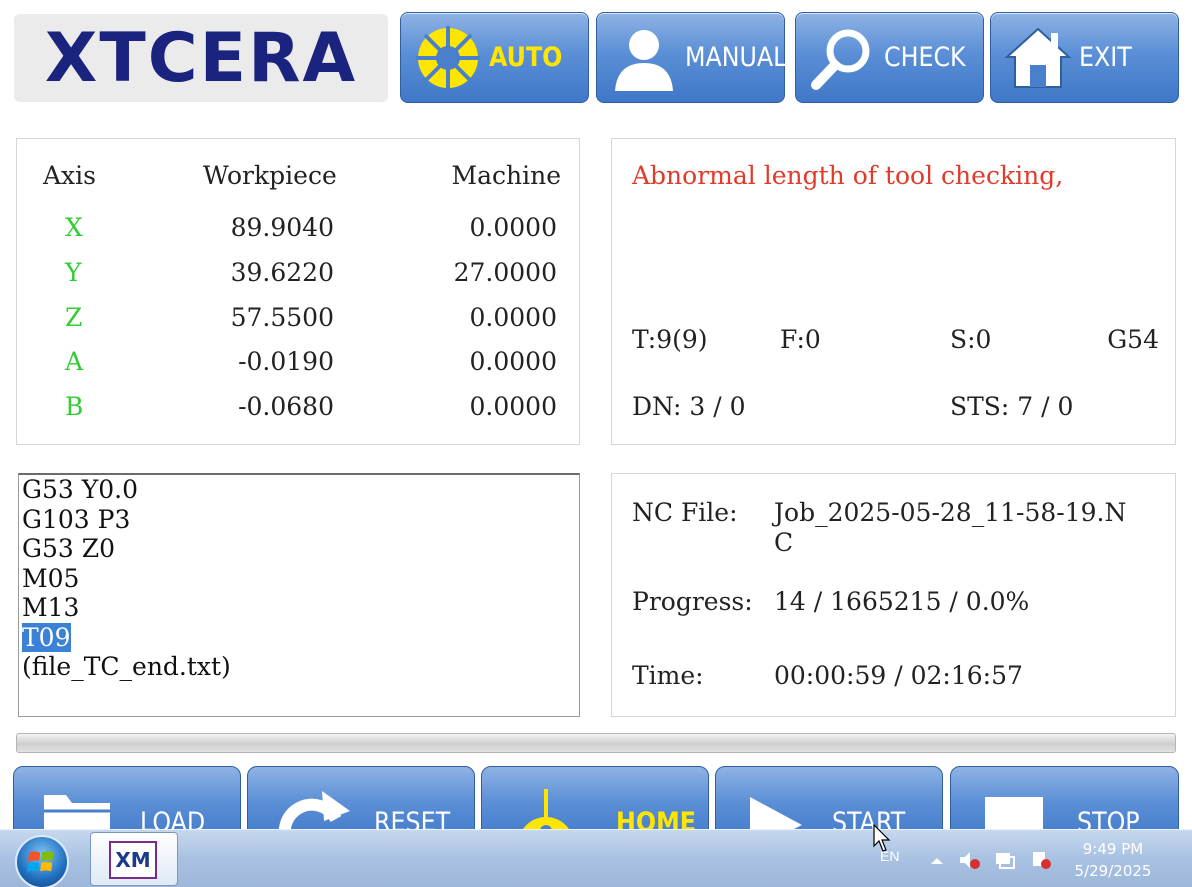 This screenshot has width=1192, height=887. I want to click on manual-label: MANUAL, so click(736, 57).